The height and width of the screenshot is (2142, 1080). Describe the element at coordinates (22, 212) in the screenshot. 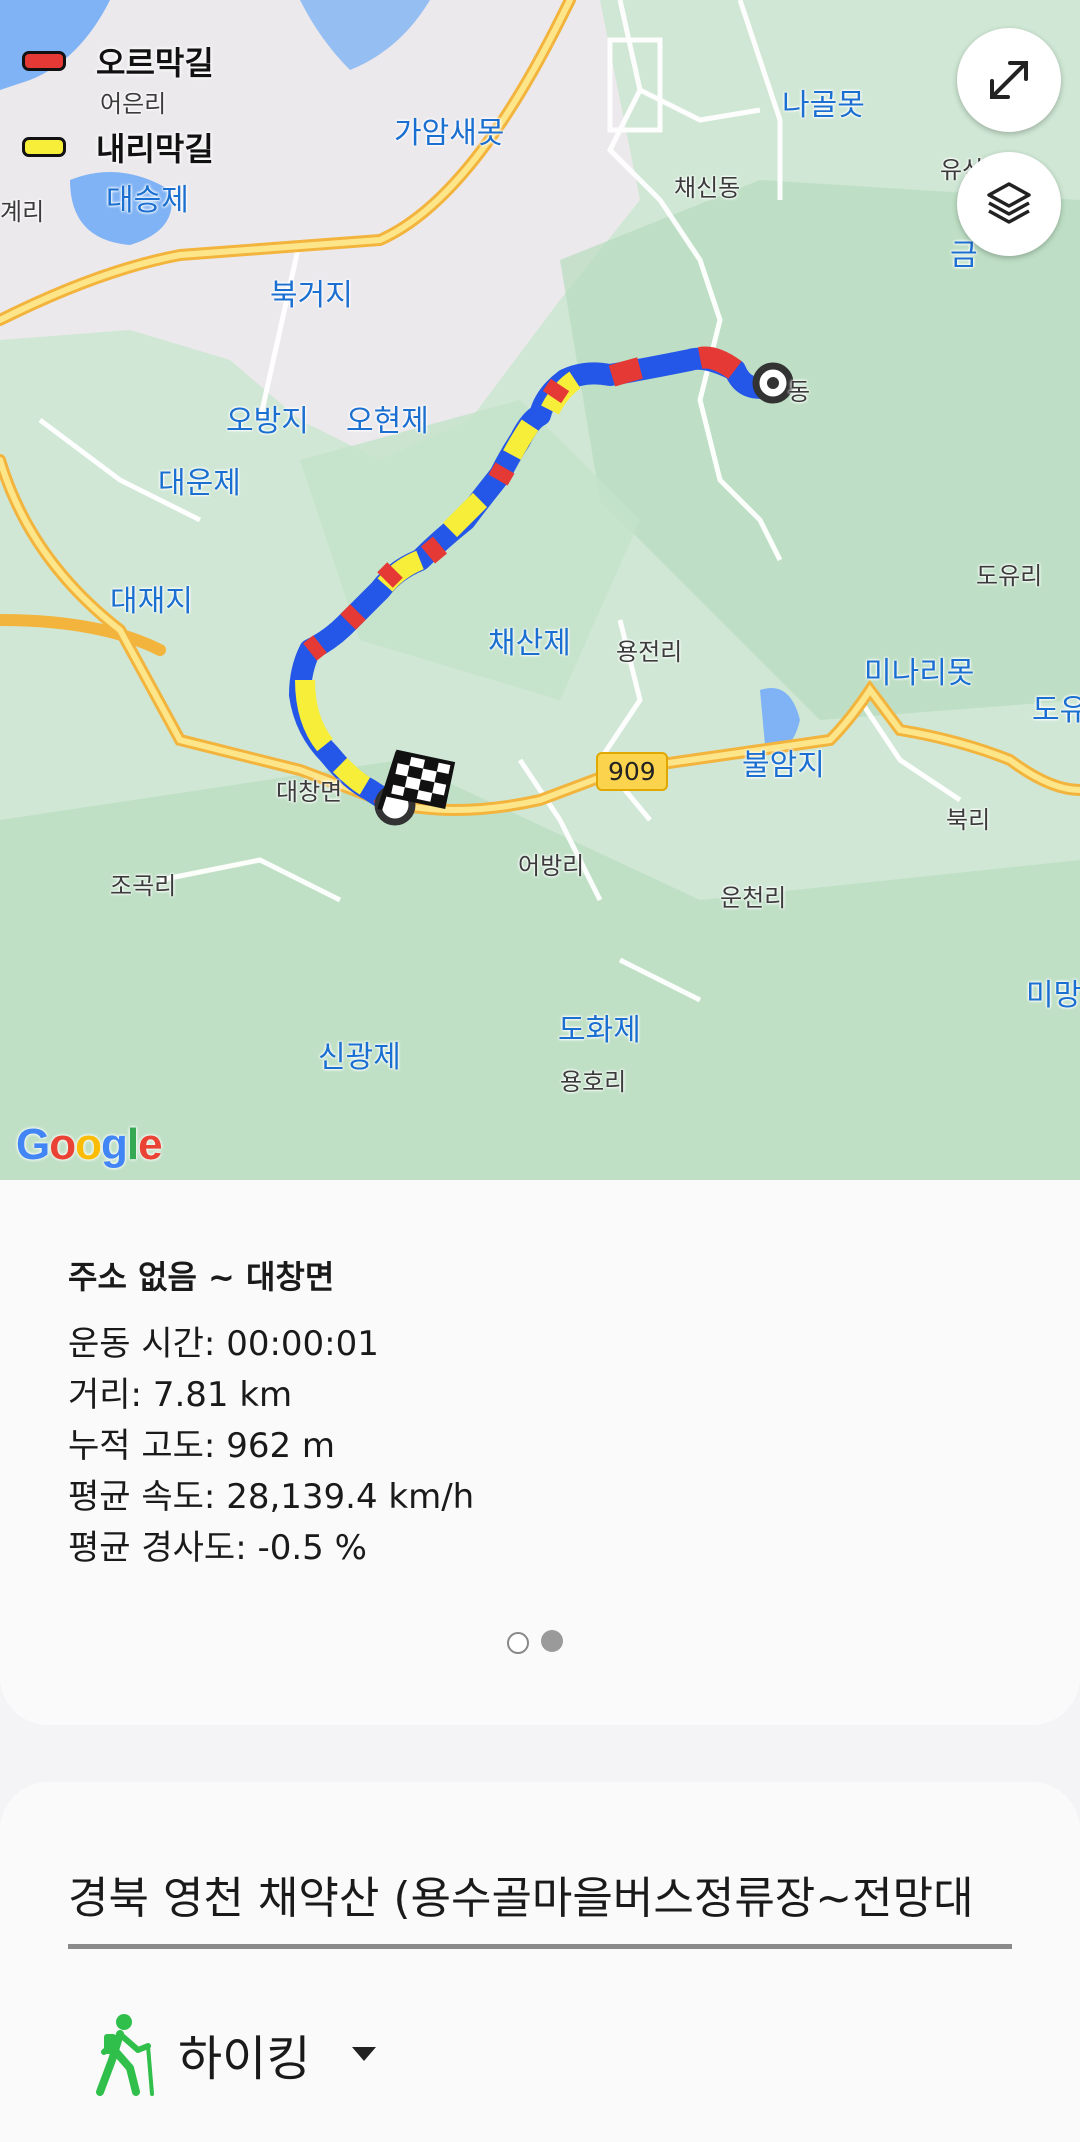

I see `map-label: 계리` at that location.